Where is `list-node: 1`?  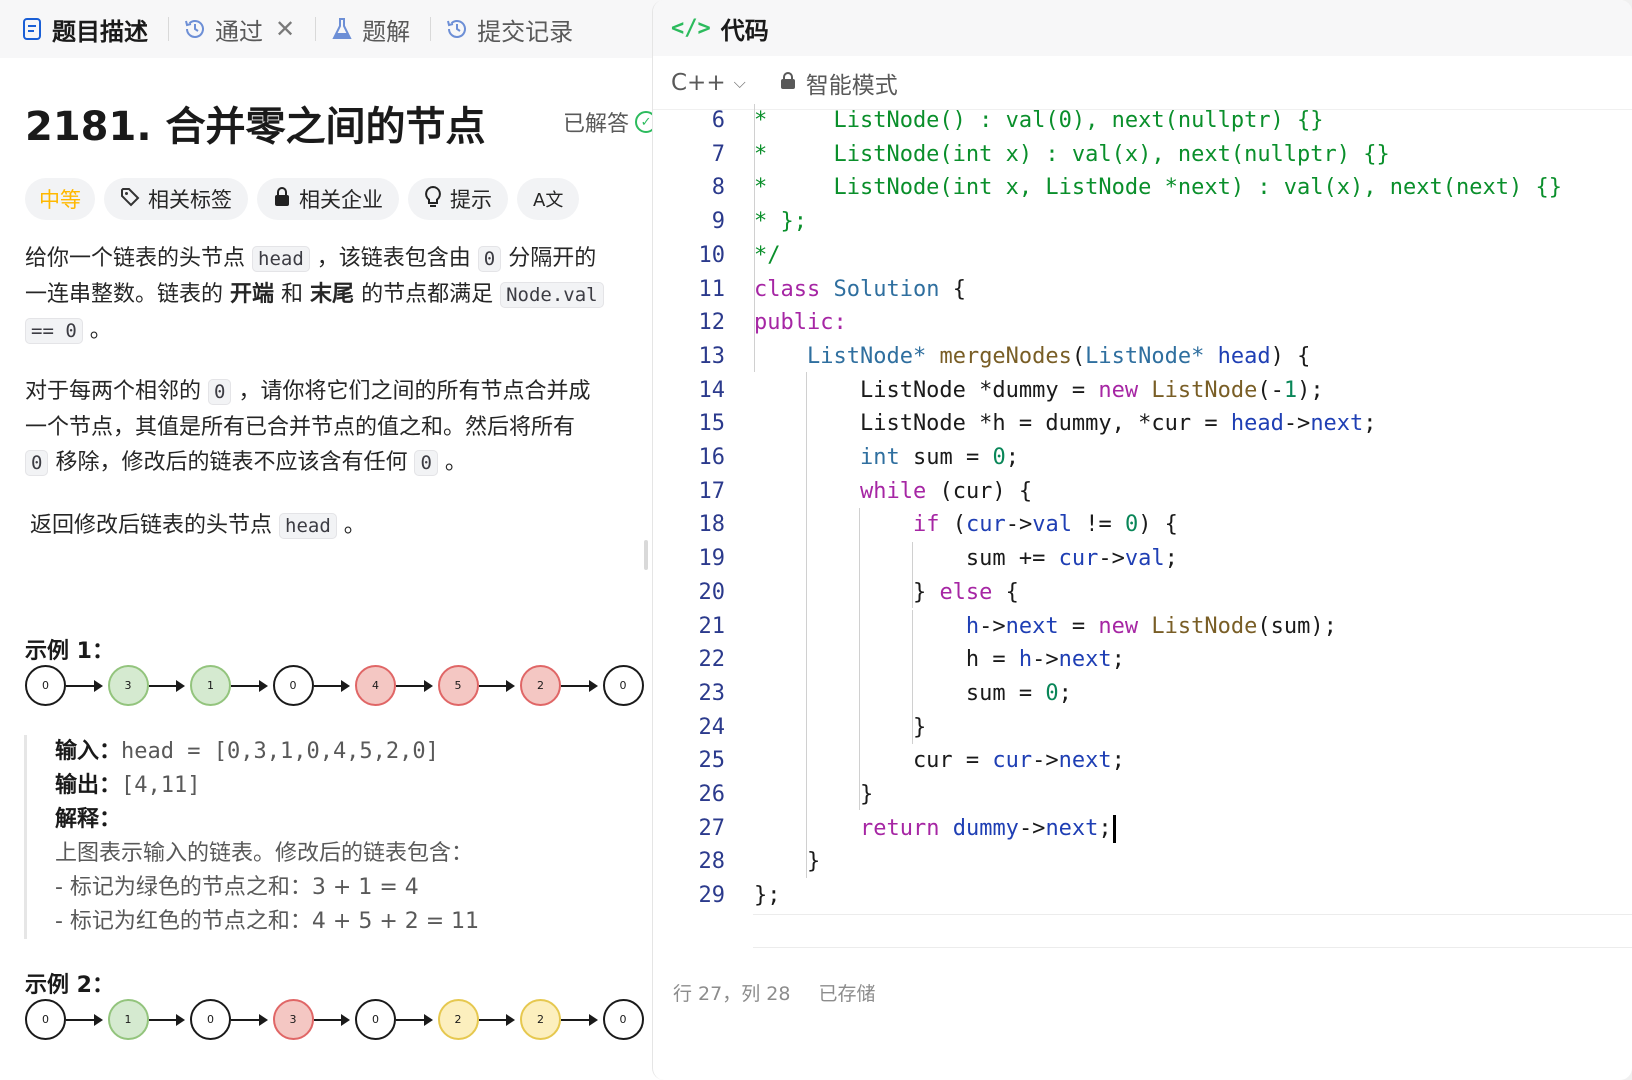
list-node: 1 is located at coordinates (210, 685).